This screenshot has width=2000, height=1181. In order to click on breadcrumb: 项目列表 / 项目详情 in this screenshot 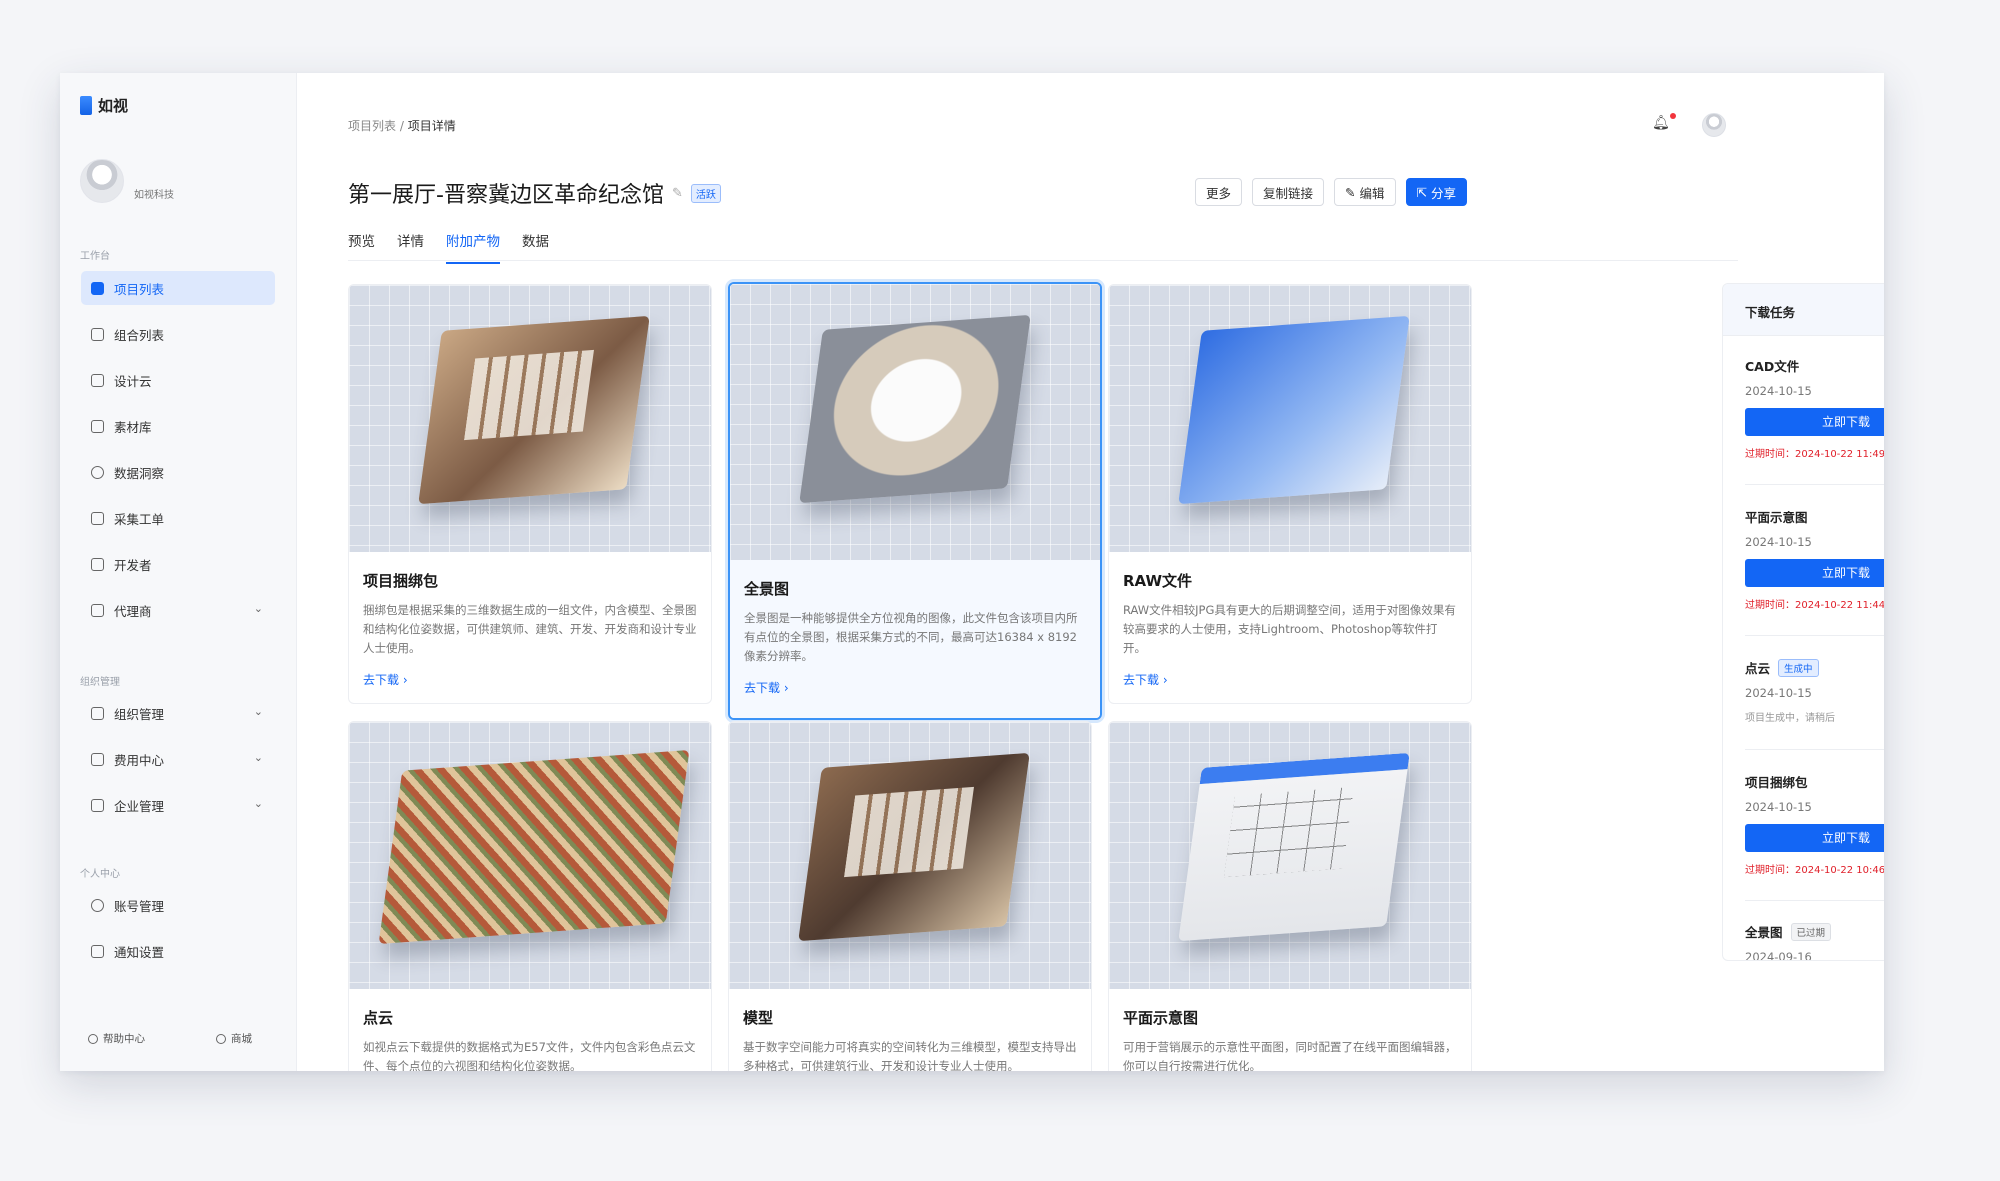, I will do `click(402, 125)`.